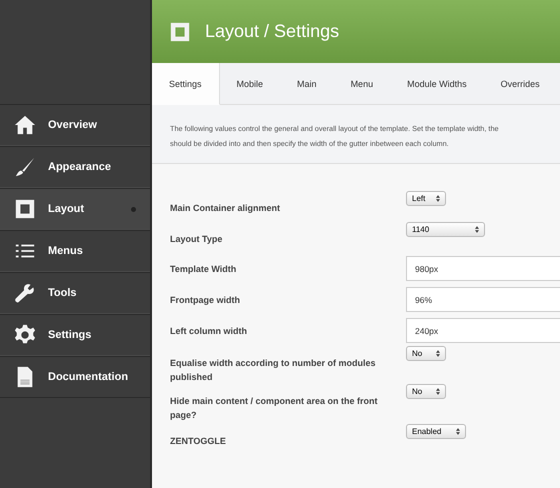 The height and width of the screenshot is (488, 560). Describe the element at coordinates (307, 83) in the screenshot. I see `tab: Main` at that location.